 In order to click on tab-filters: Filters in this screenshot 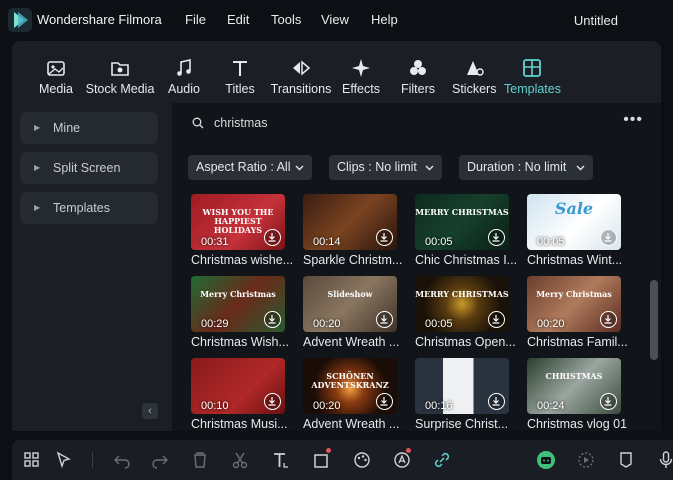, I will do `click(418, 72)`.